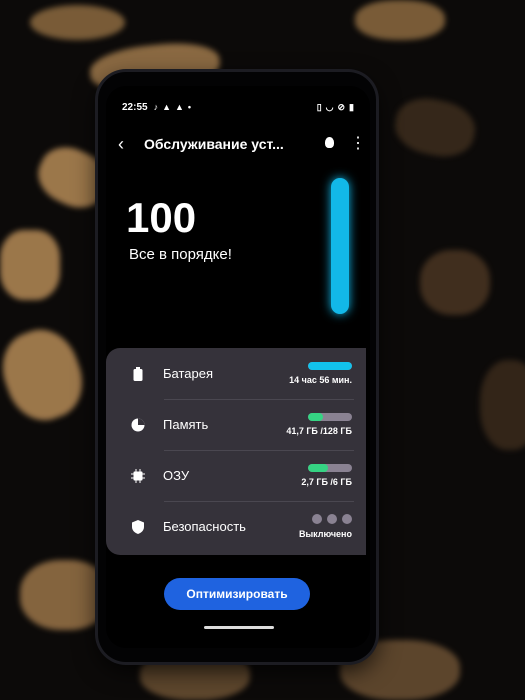 This screenshot has width=525, height=700. What do you see at coordinates (138, 526) in the screenshot?
I see `shield-icon` at bounding box center [138, 526].